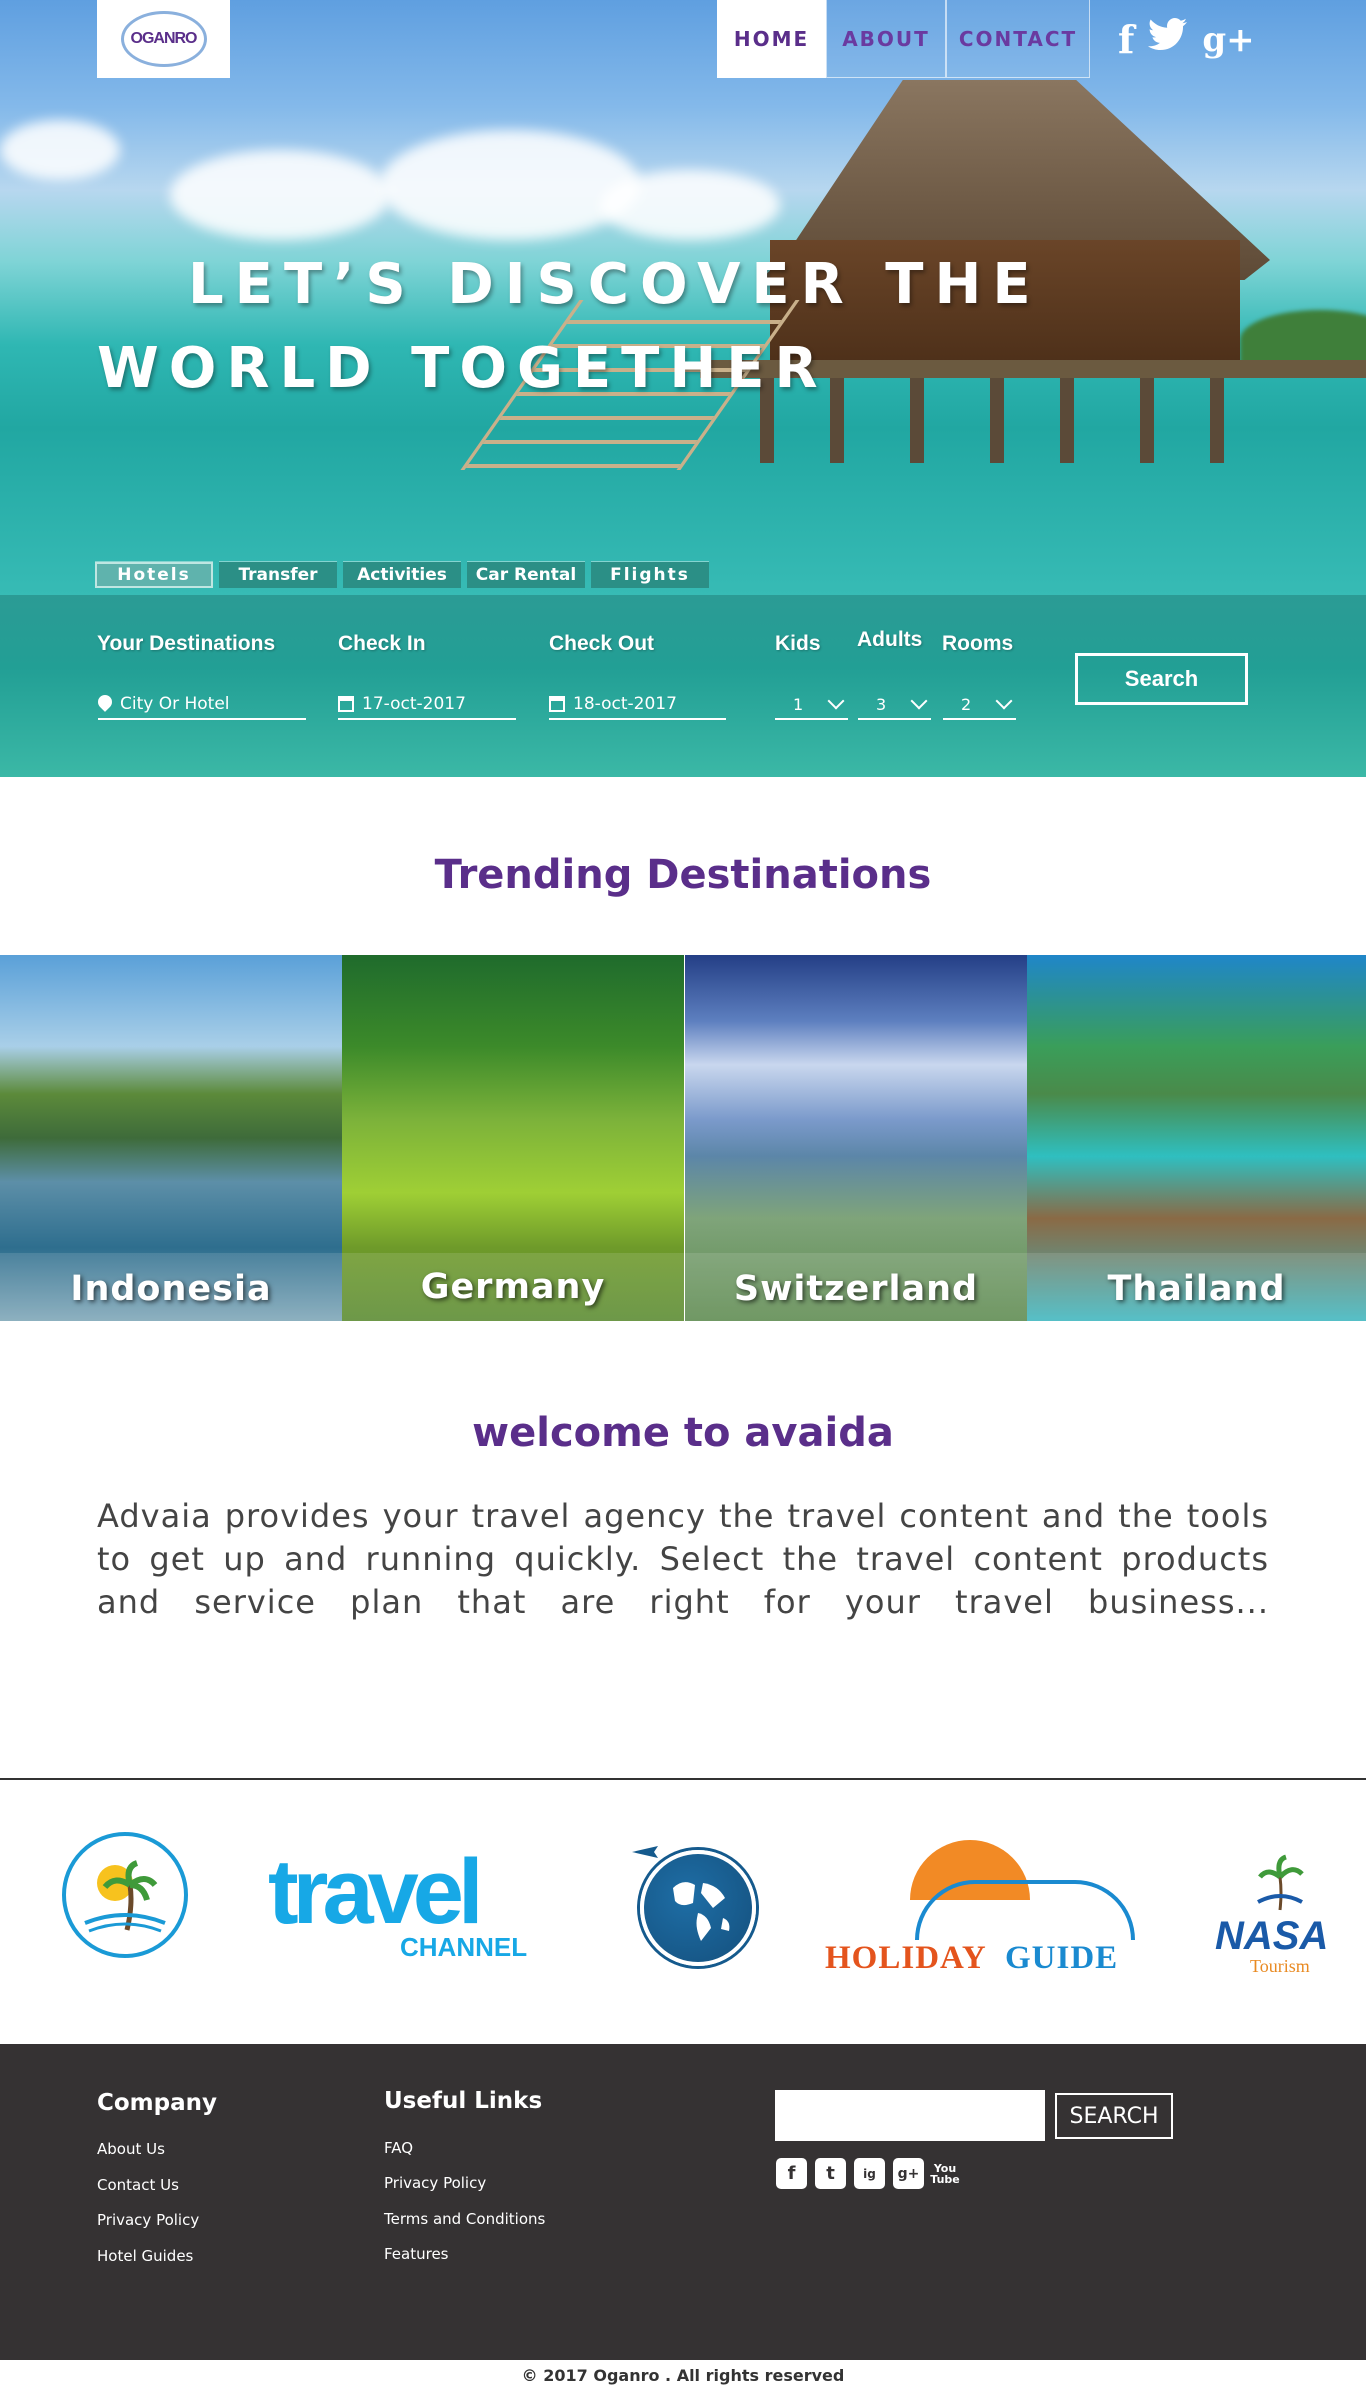  I want to click on header-socials: f g+, so click(1186, 40).